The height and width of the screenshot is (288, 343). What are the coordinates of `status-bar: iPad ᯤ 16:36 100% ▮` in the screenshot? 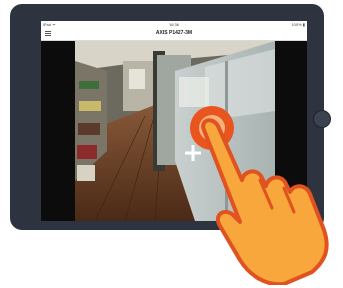 It's located at (174, 24).